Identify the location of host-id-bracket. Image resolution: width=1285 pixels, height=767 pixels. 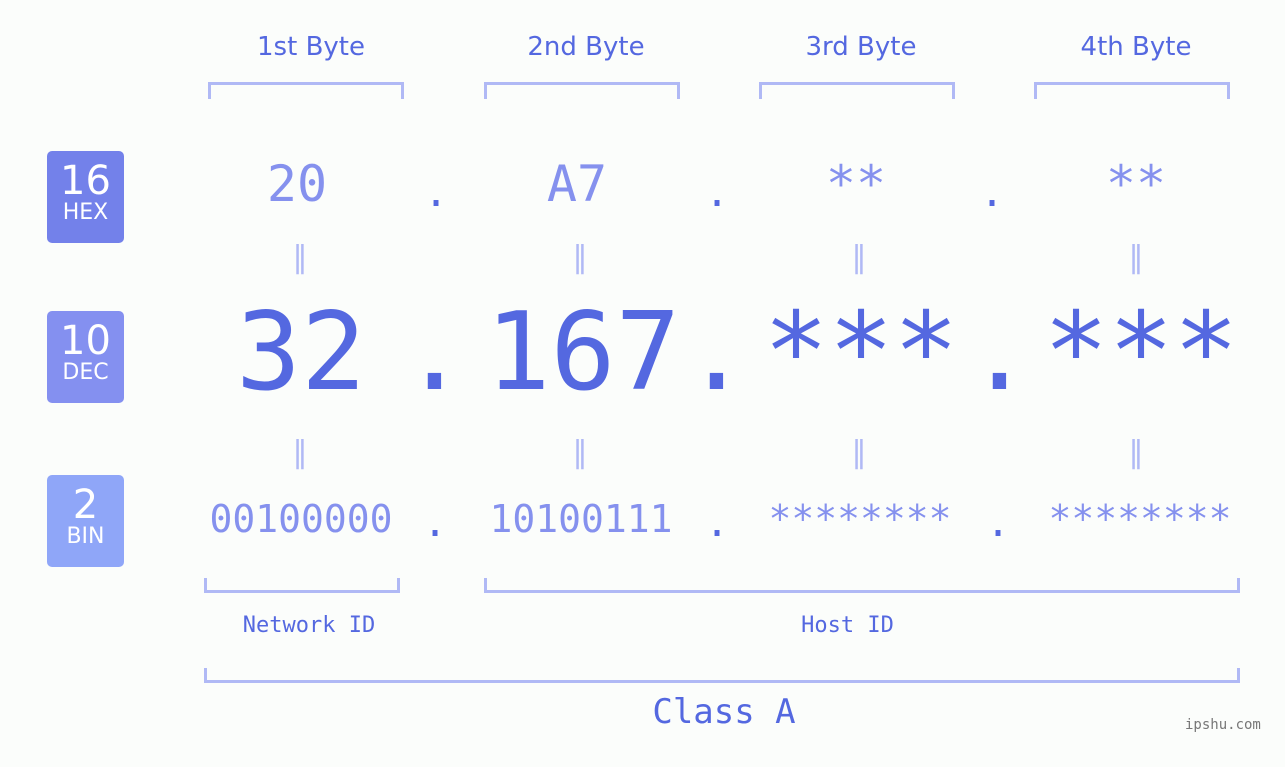
(862, 585).